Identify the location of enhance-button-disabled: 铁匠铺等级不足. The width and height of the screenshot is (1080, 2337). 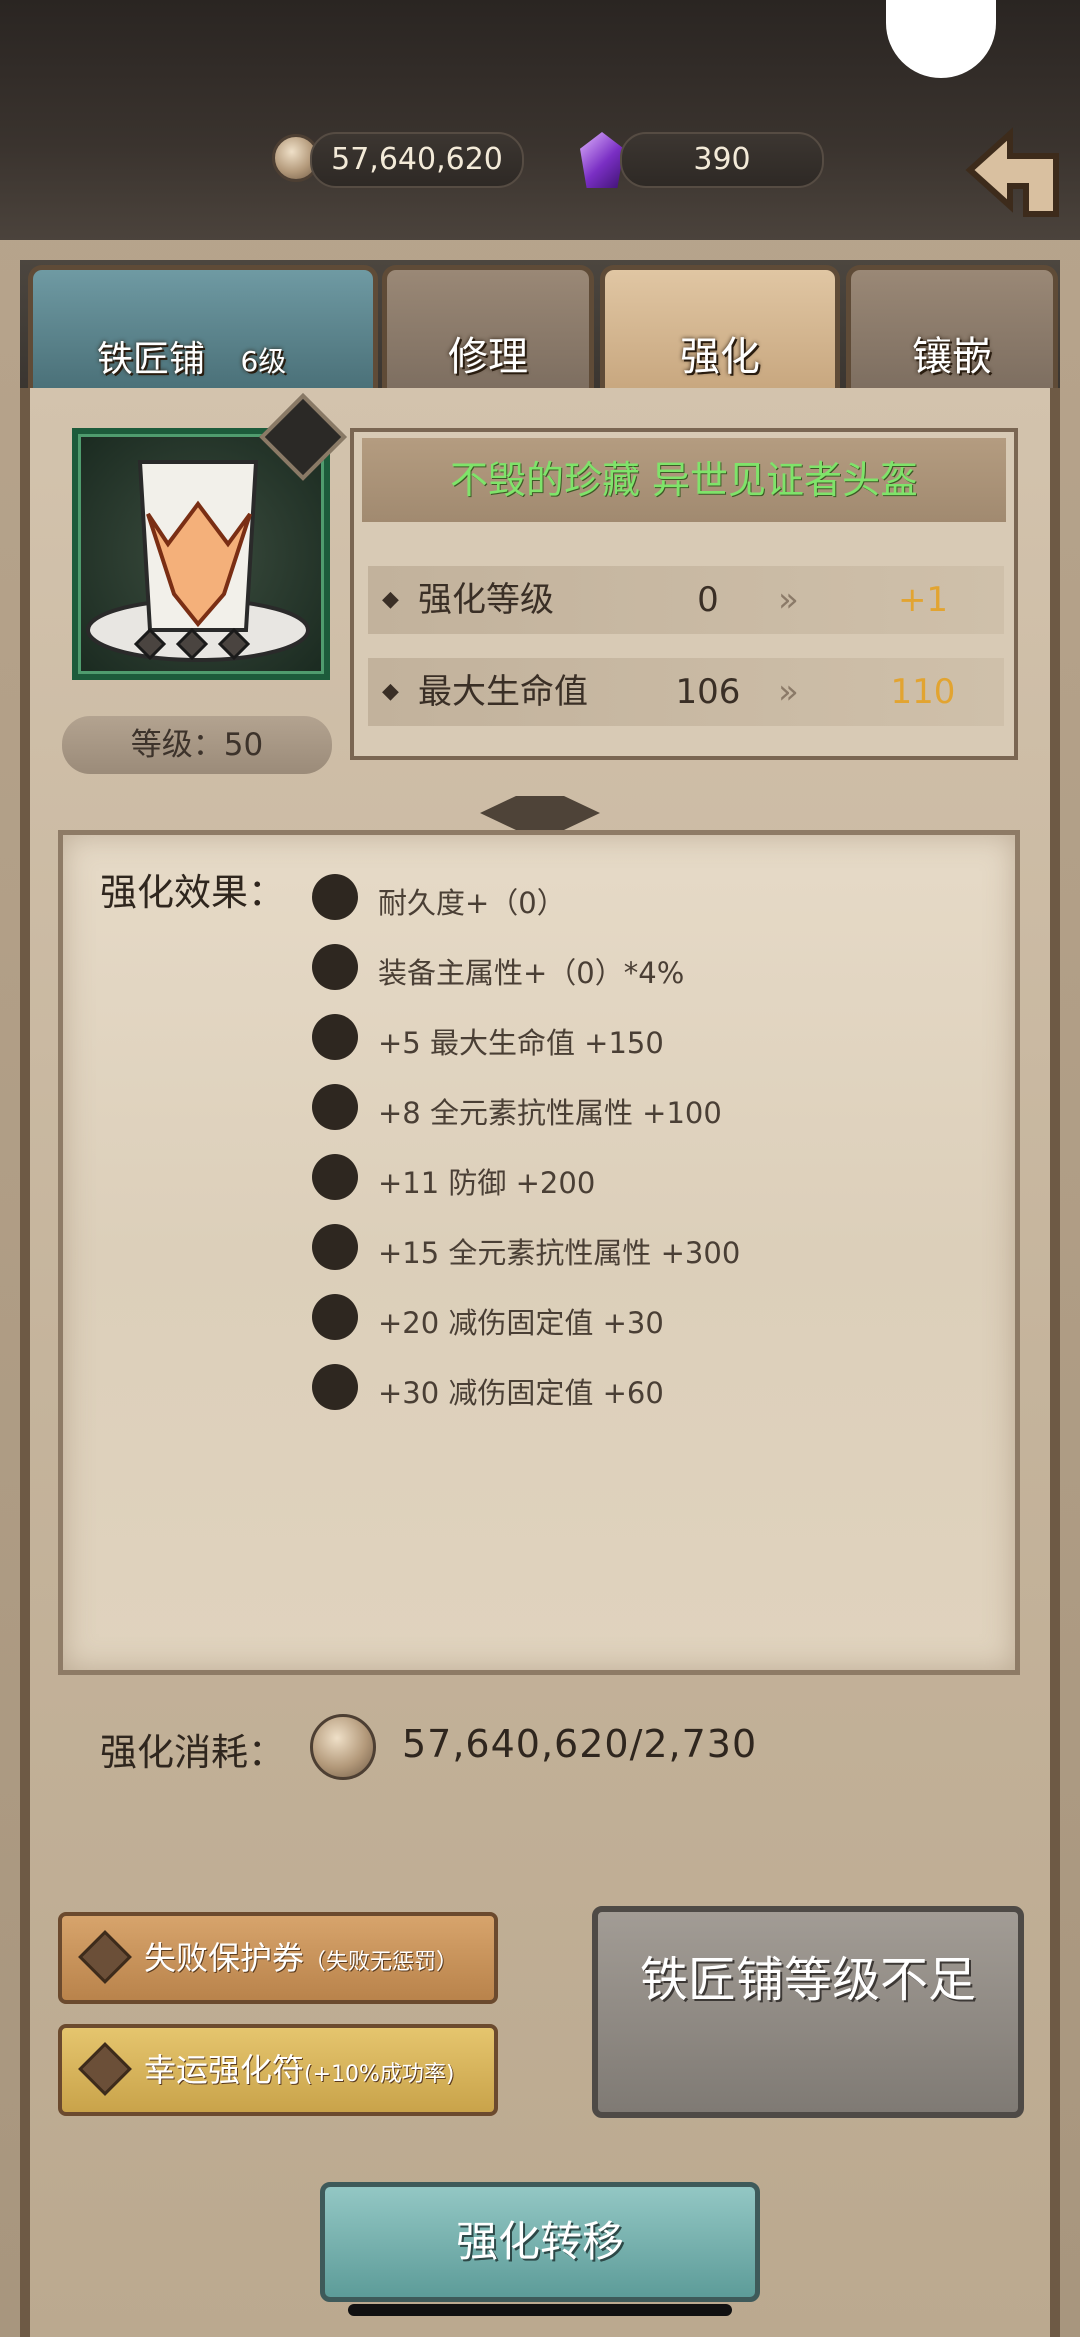
(808, 2012).